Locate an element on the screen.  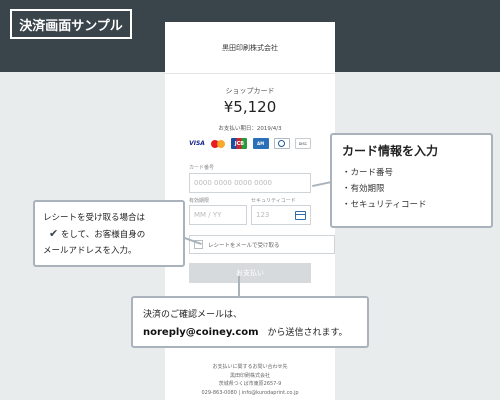
card-number-label: カード番号 is located at coordinates (202, 168).